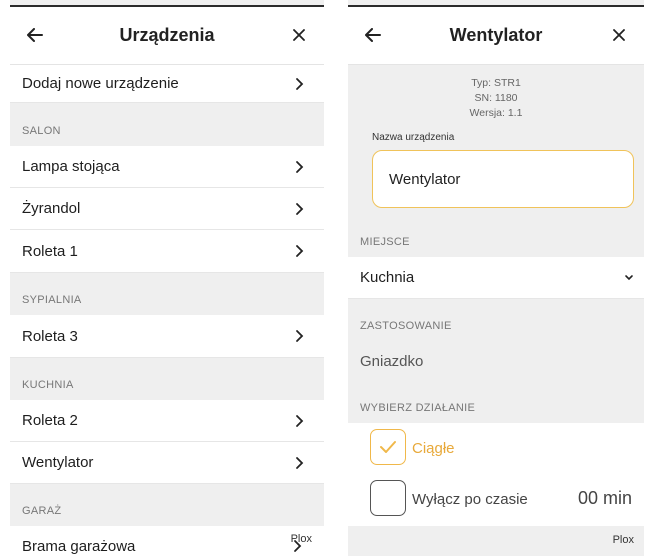 The width and height of the screenshot is (653, 556). What do you see at coordinates (496, 541) in the screenshot?
I see `footer-bar: Plox` at bounding box center [496, 541].